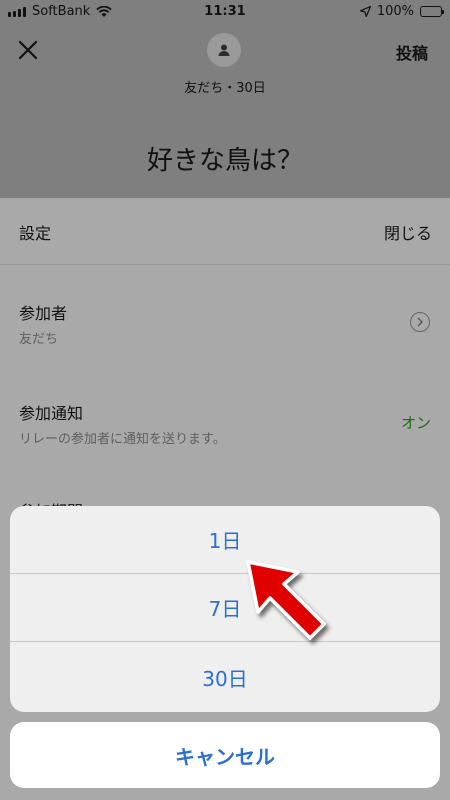 This screenshot has width=450, height=800. Describe the element at coordinates (43, 313) in the screenshot. I see `participants-title: 参加者` at that location.